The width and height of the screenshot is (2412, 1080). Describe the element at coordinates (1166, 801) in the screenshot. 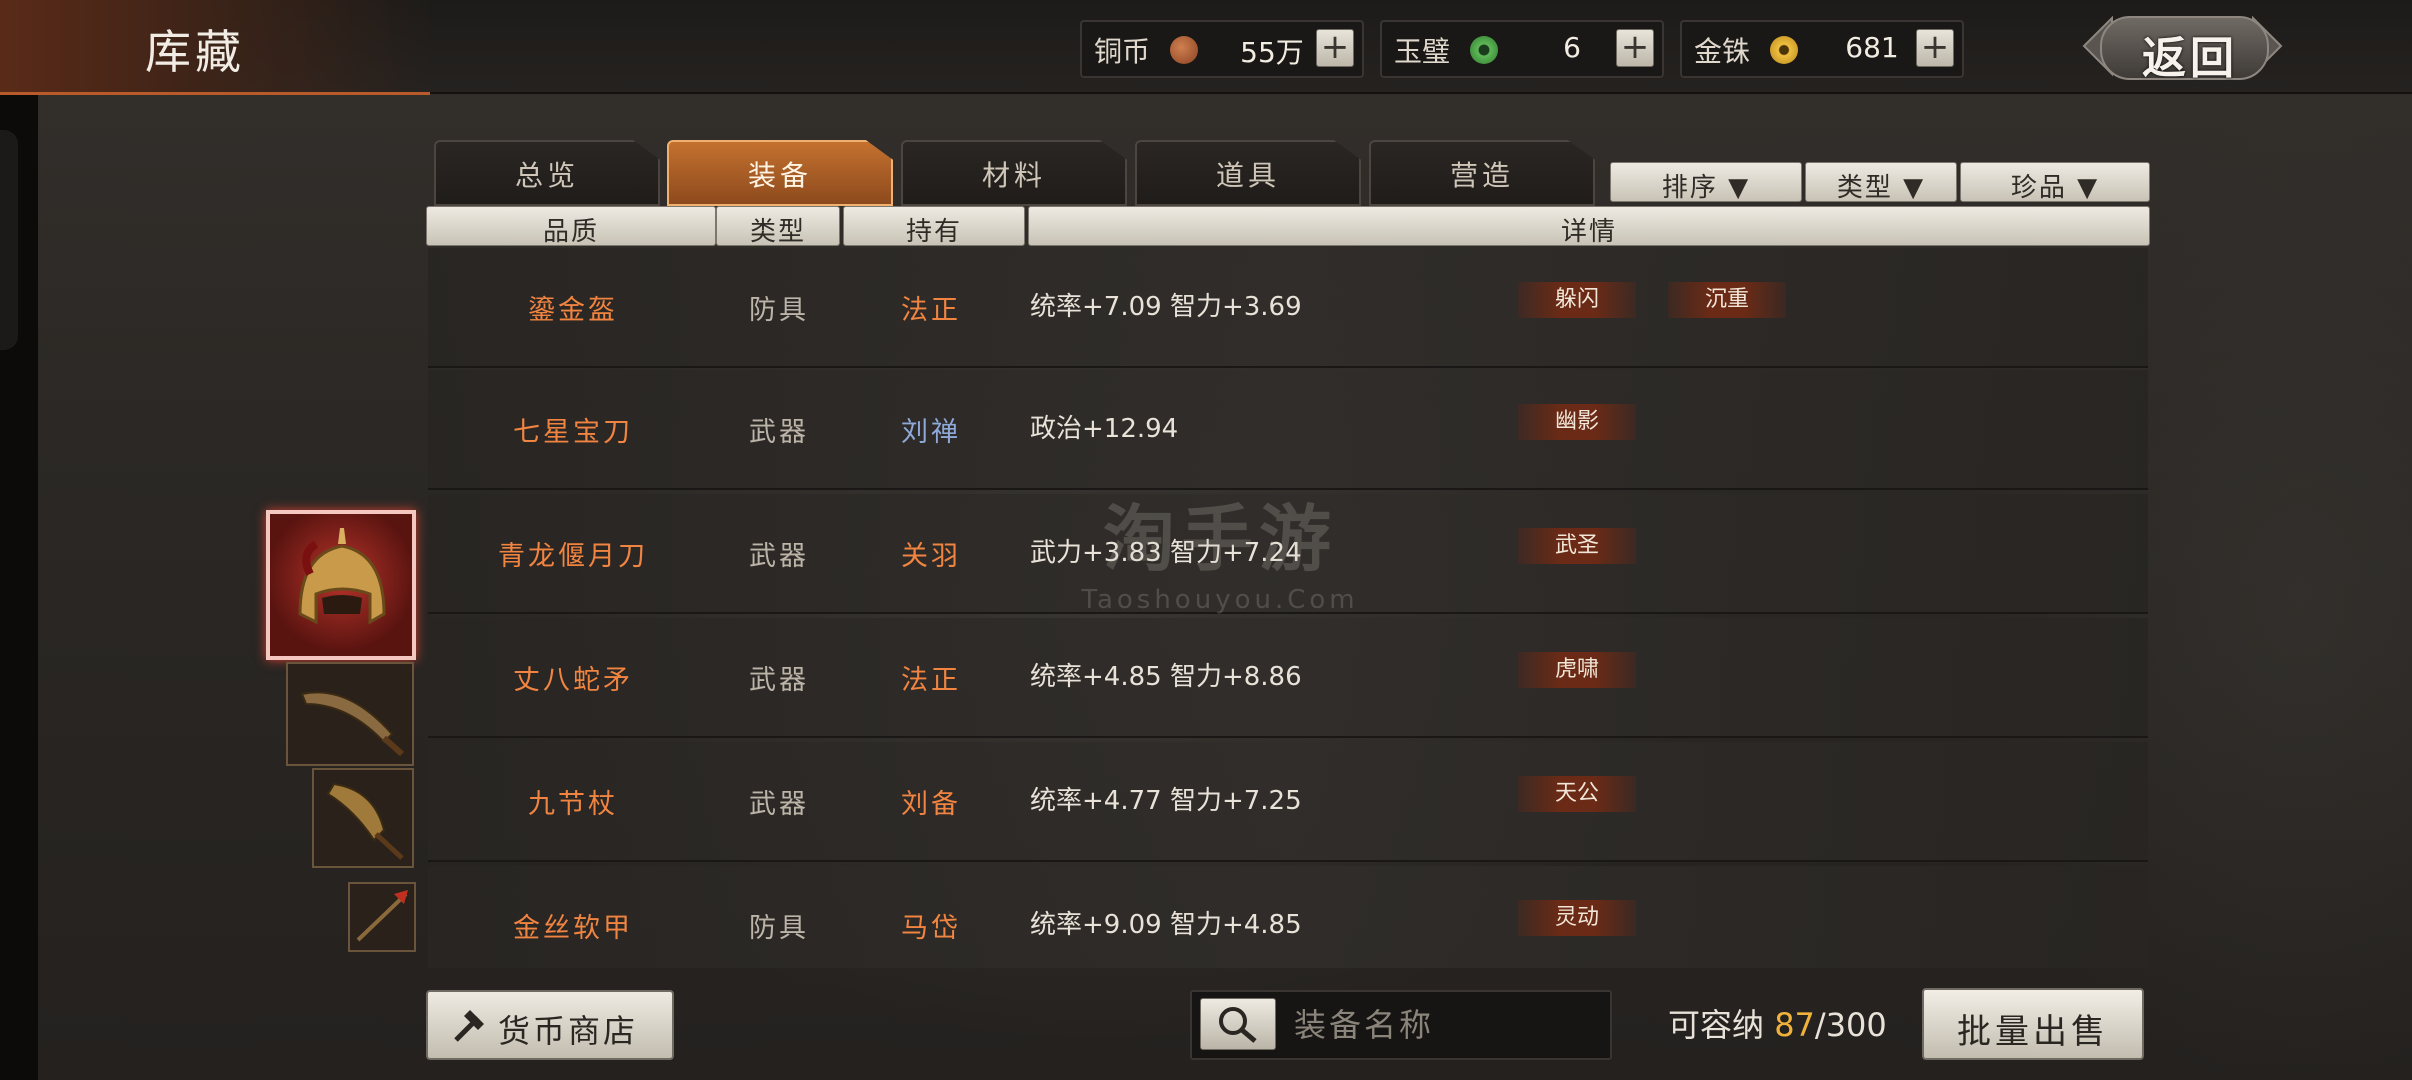

I see `item-stats: 统率+4.77 智力+7.25` at that location.